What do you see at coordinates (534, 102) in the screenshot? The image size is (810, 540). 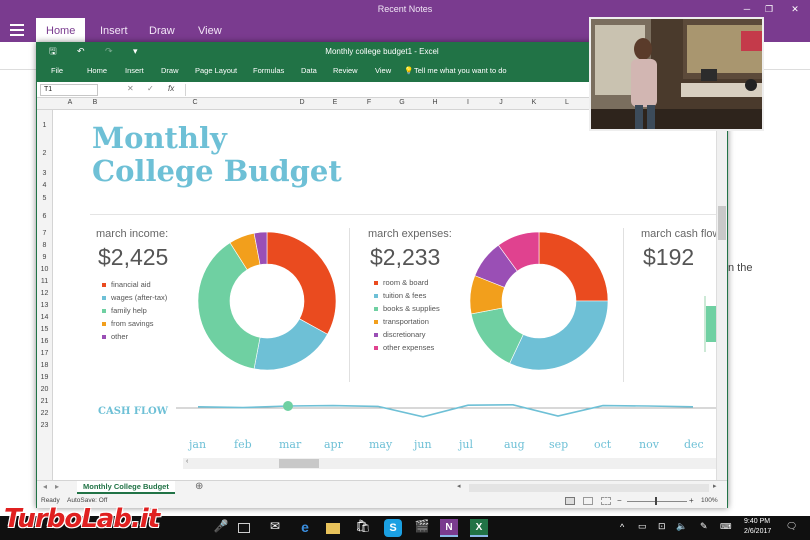 I see `col-k: K` at bounding box center [534, 102].